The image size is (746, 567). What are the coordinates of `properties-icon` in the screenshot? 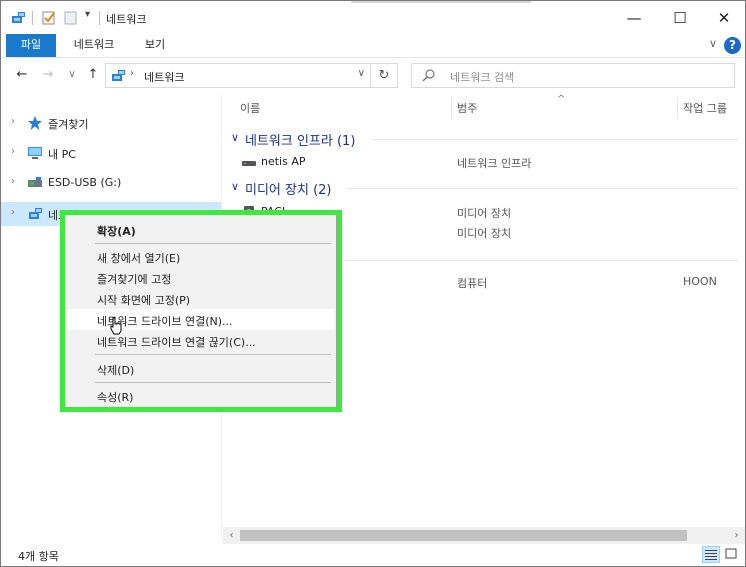 It's located at (49, 18).